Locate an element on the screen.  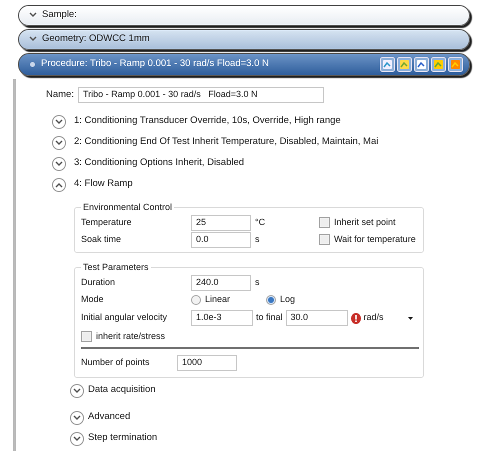
field-label: Initial angular velocity is located at coordinates (124, 317).